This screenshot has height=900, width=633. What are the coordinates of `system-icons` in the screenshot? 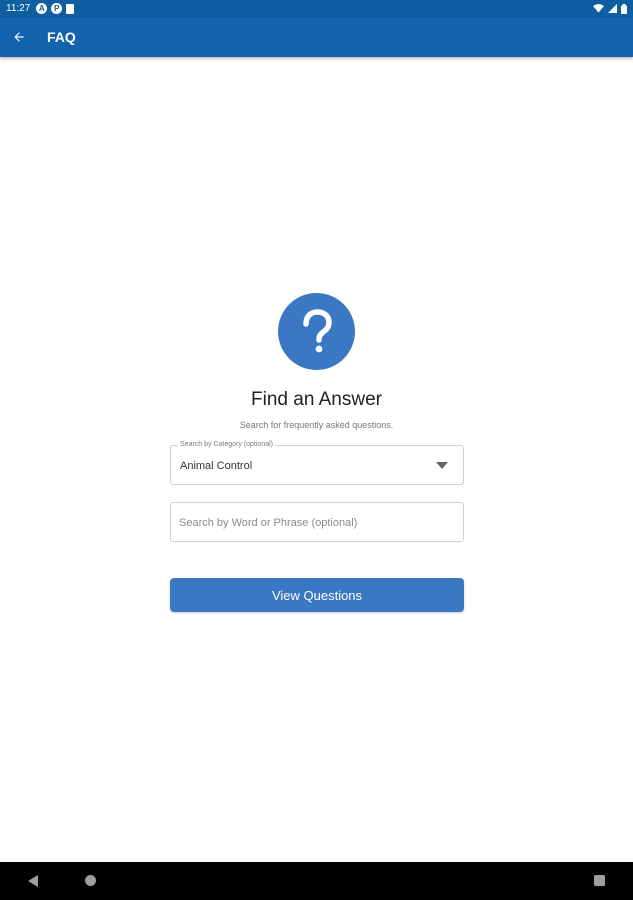 It's located at (610, 8).